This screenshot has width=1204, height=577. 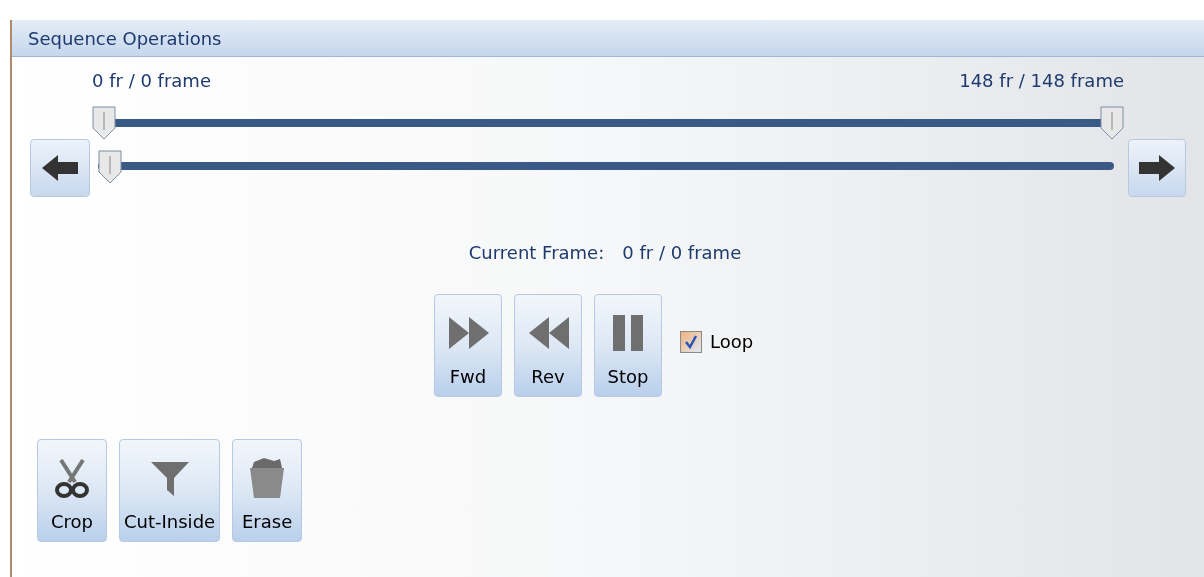 I want to click on position-slider-thumb, so click(x=110, y=167).